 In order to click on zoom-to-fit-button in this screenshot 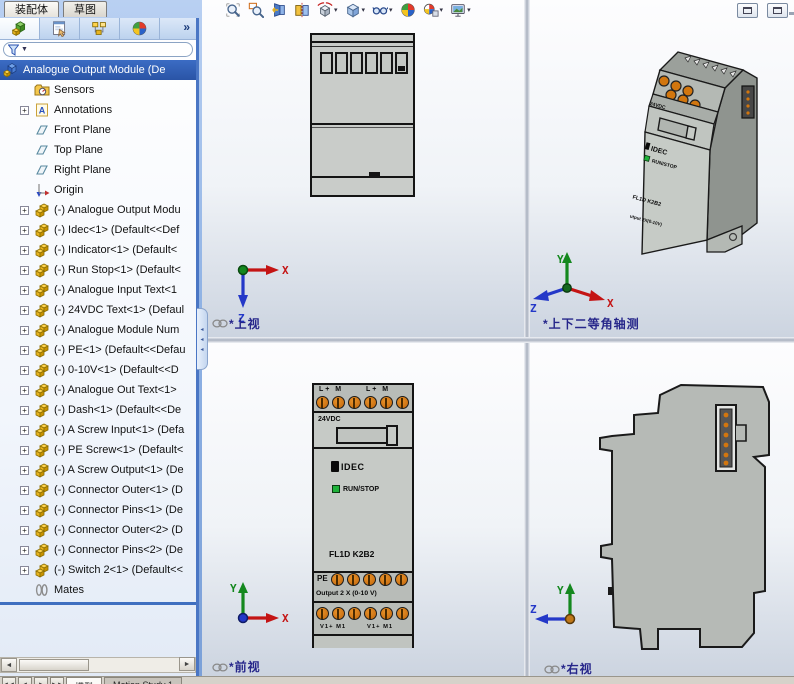, I will do `click(233, 10)`.